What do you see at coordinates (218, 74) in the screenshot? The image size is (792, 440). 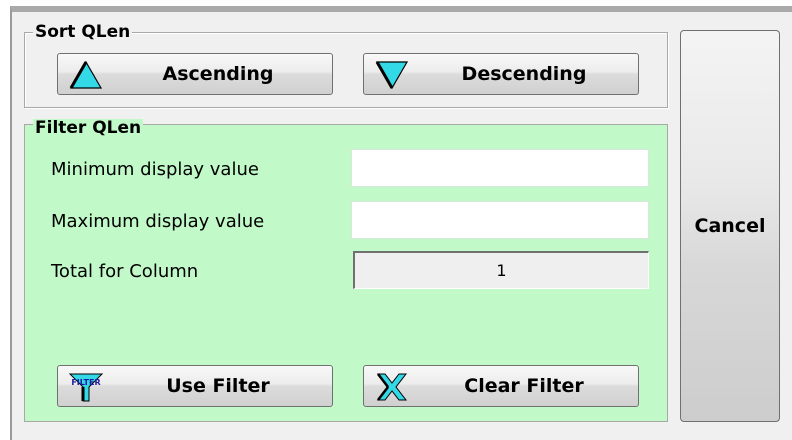 I see `ascending-label: Ascending` at bounding box center [218, 74].